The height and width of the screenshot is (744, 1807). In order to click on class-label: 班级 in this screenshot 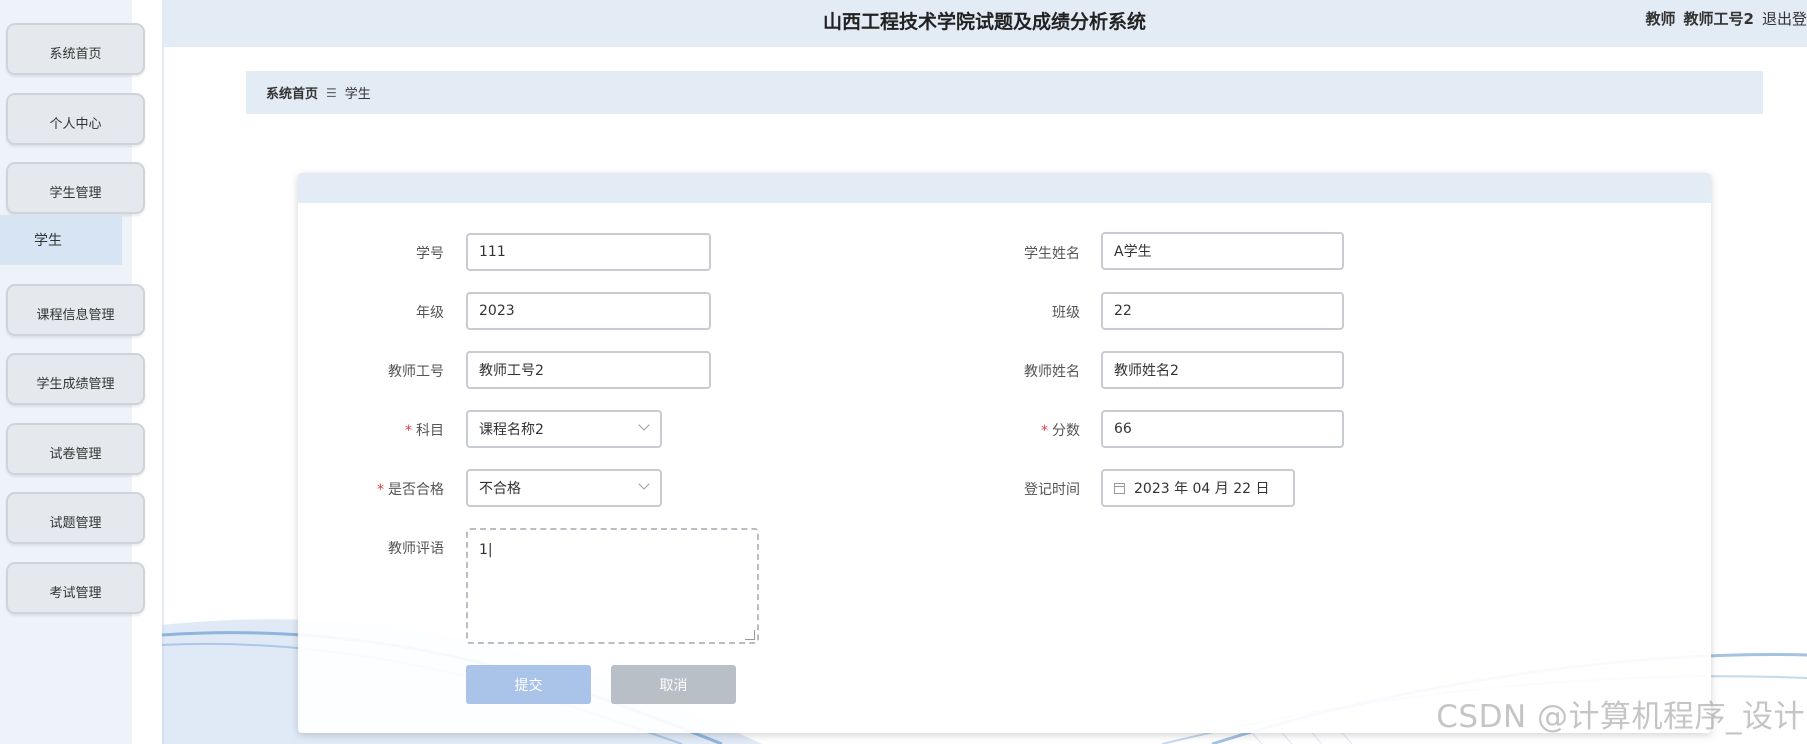, I will do `click(1066, 313)`.